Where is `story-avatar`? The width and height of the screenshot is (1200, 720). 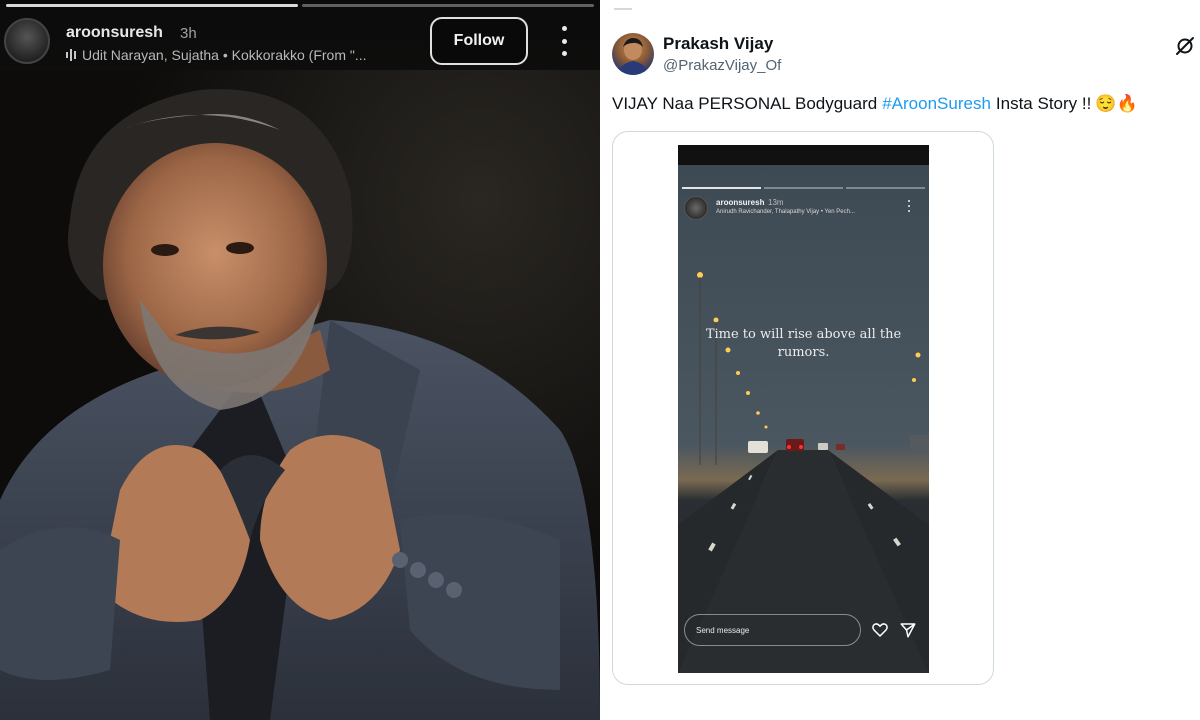
story-avatar is located at coordinates (27, 41).